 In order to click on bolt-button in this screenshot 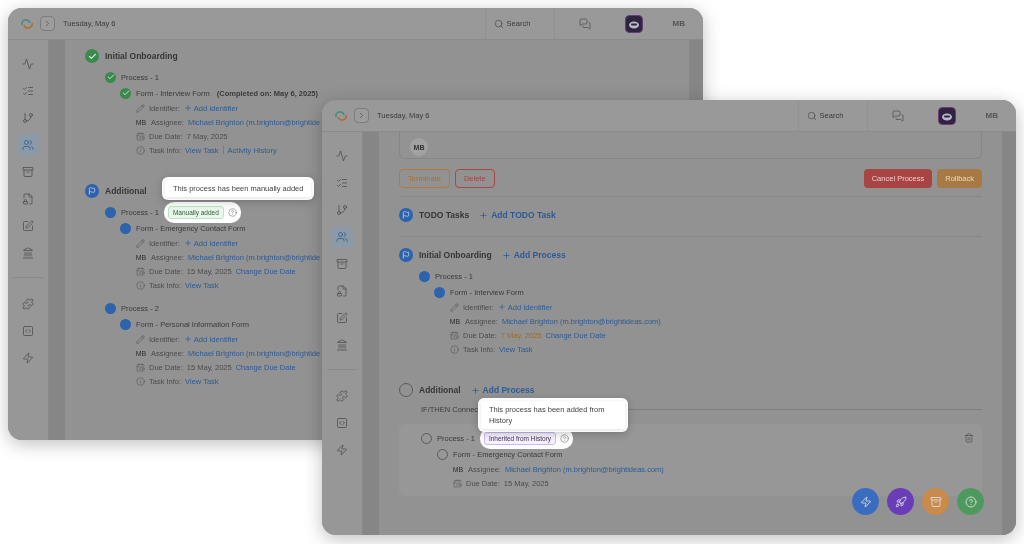, I will do `click(865, 501)`.